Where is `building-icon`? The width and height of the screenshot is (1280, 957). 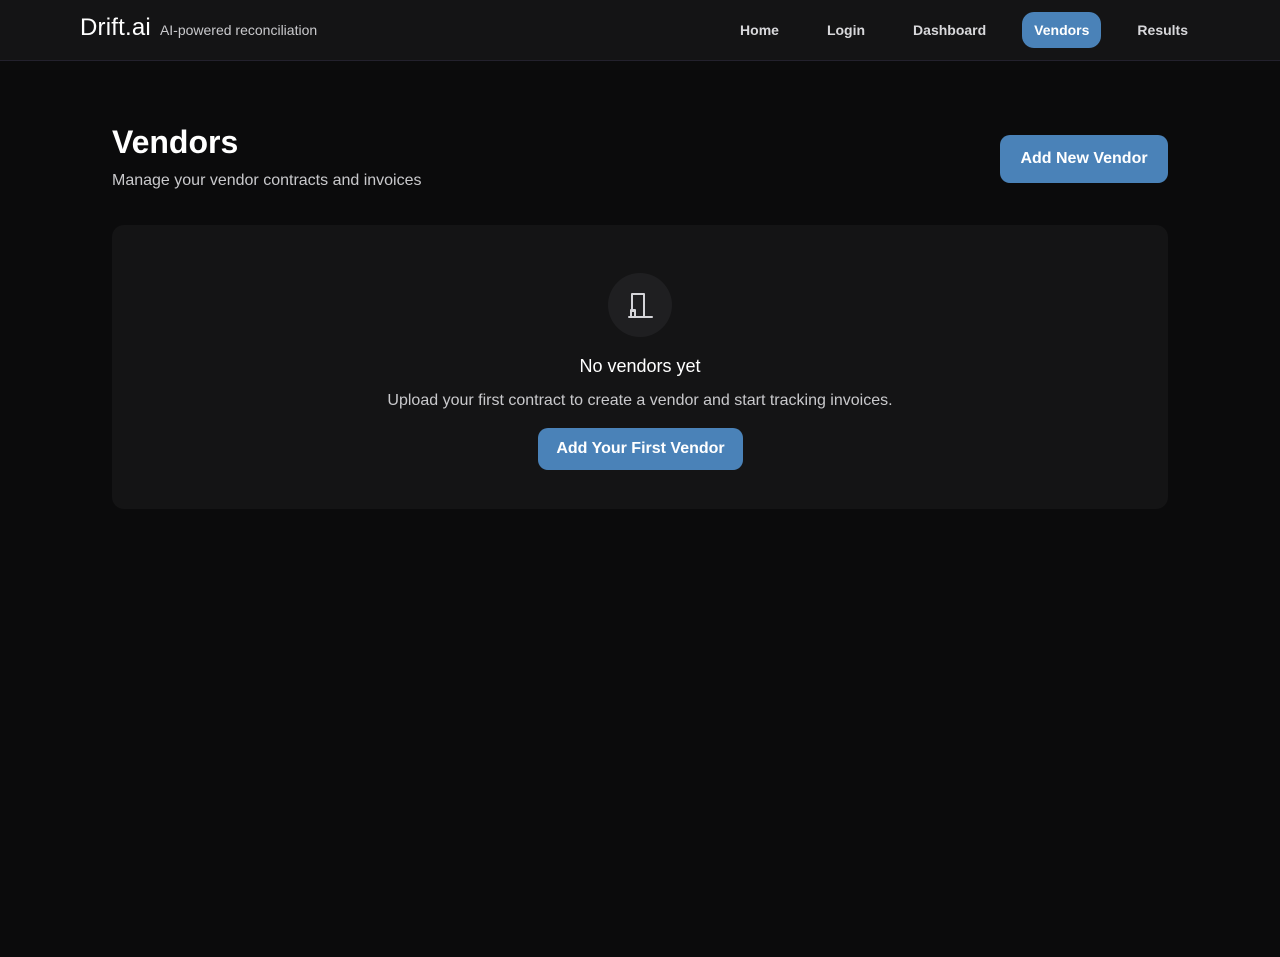
building-icon is located at coordinates (640, 305).